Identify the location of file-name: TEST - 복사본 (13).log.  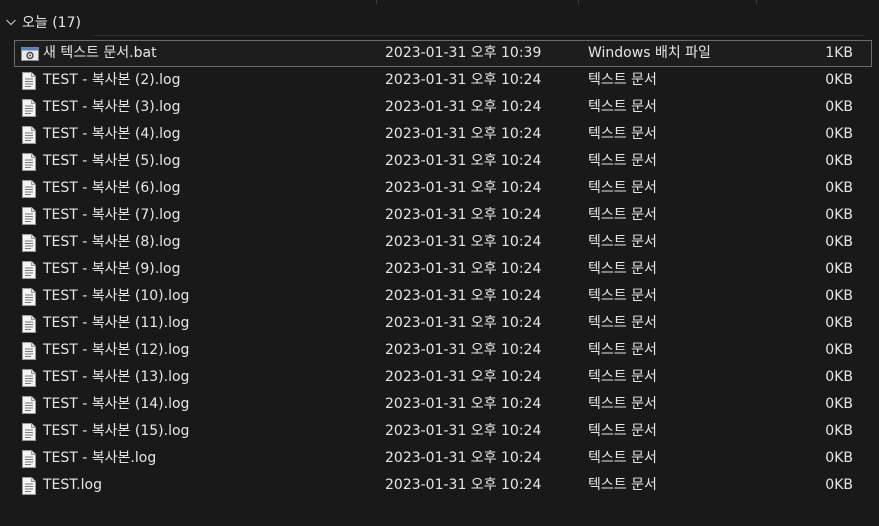
(116, 377).